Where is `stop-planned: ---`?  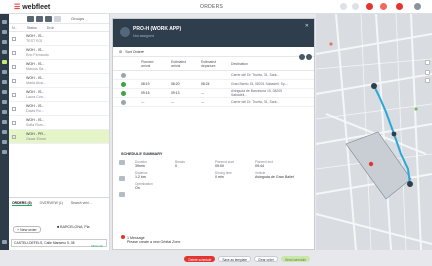
stop-planned: --- is located at coordinates (143, 102).